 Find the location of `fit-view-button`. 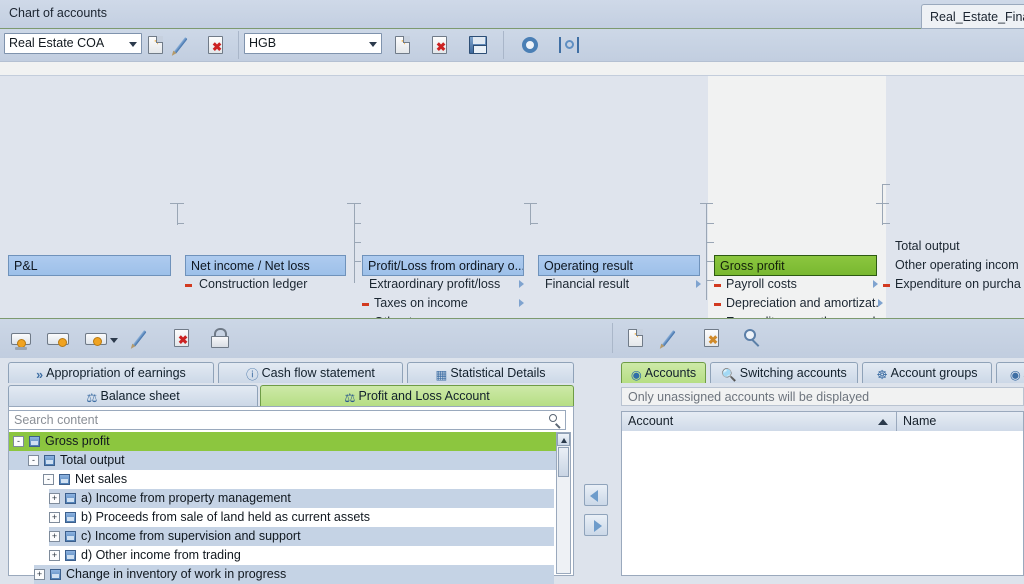

fit-view-button is located at coordinates (569, 45).